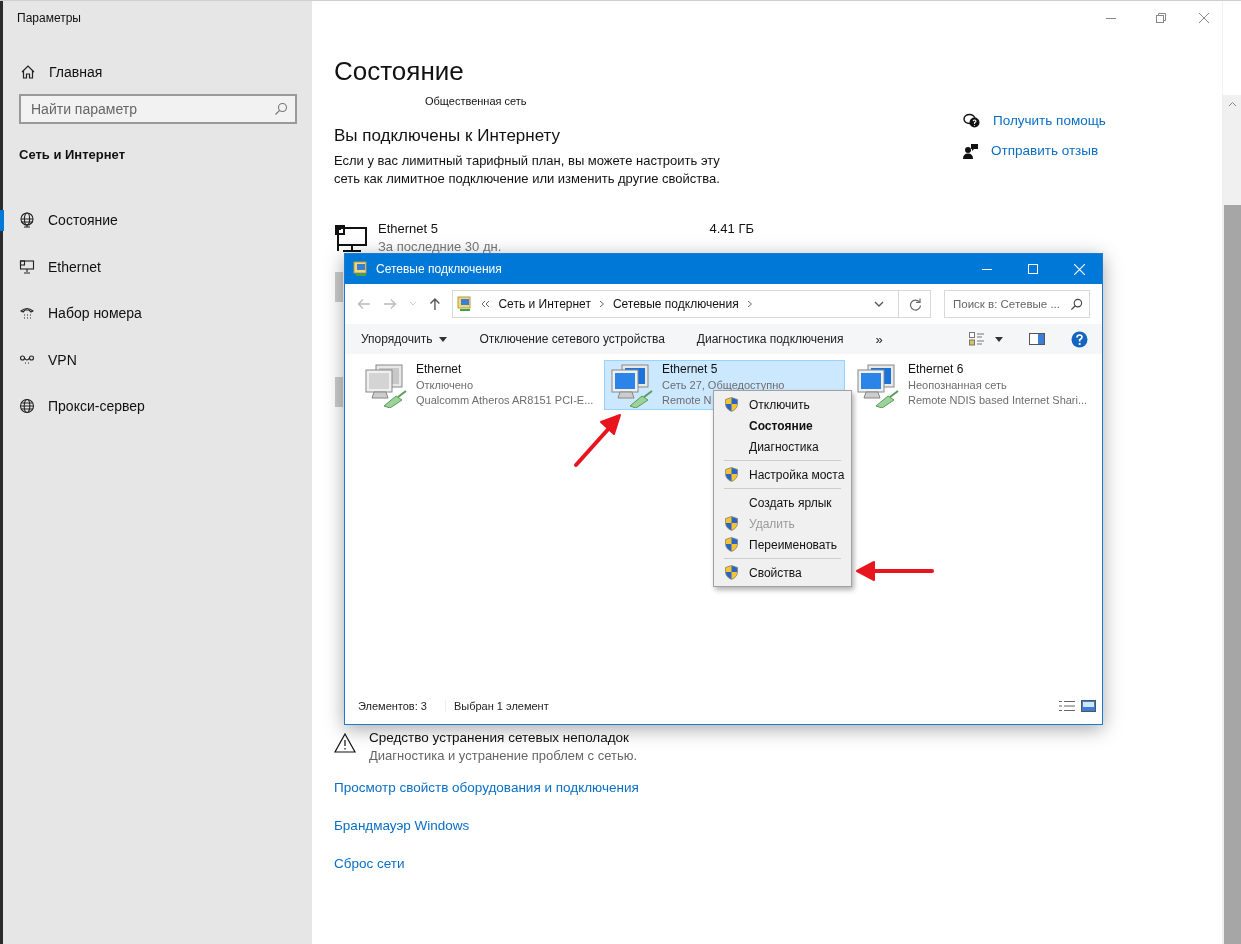 This screenshot has height=944, width=1241. What do you see at coordinates (440, 247) in the screenshot?
I see `adapter-period: За последние 30 дн.` at bounding box center [440, 247].